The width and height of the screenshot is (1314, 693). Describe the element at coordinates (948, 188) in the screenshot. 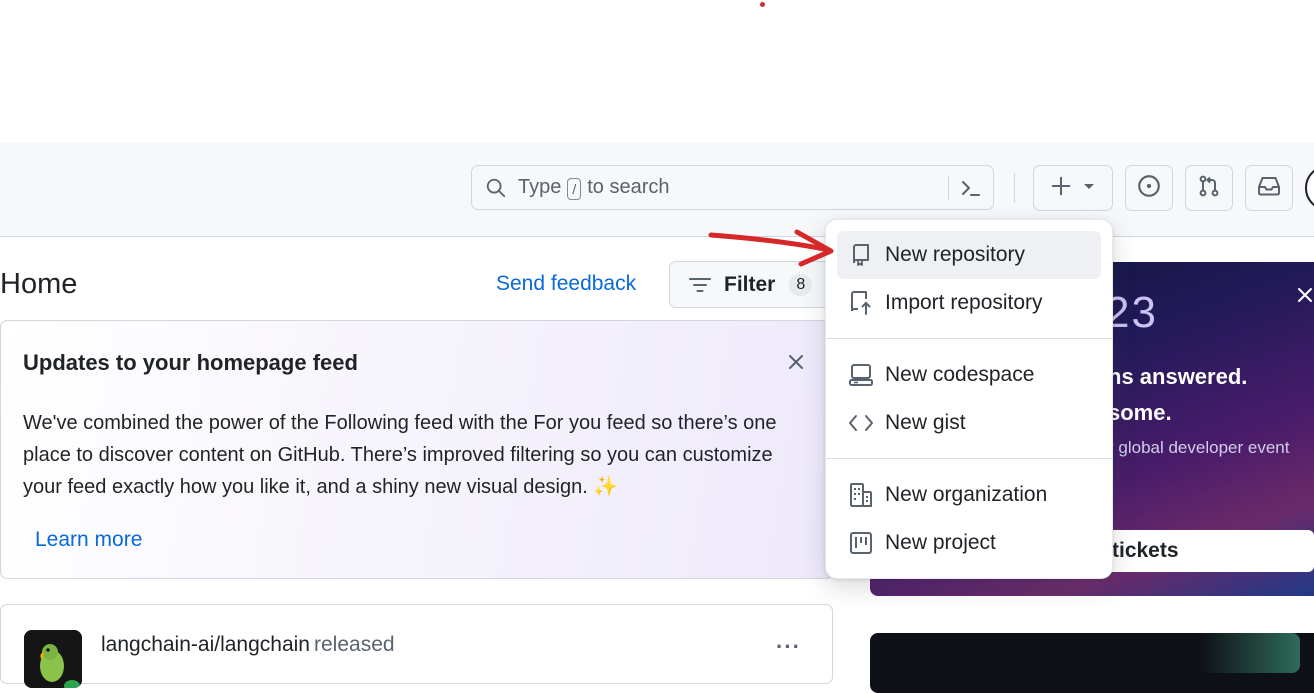

I see `search-divider` at that location.